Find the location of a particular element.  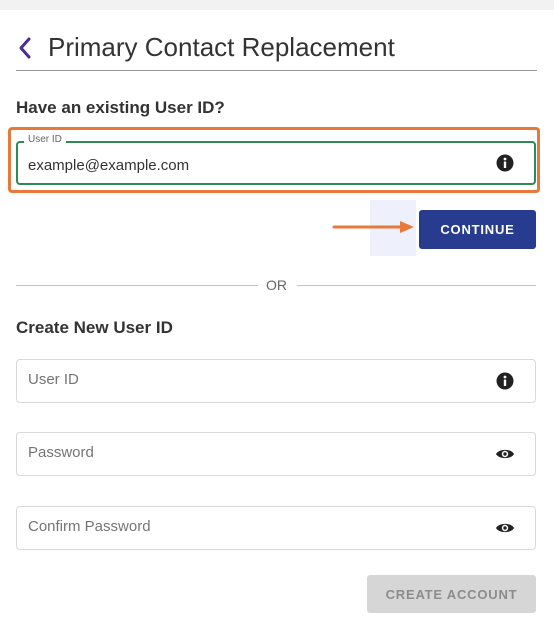

divider-line-left is located at coordinates (137, 285).